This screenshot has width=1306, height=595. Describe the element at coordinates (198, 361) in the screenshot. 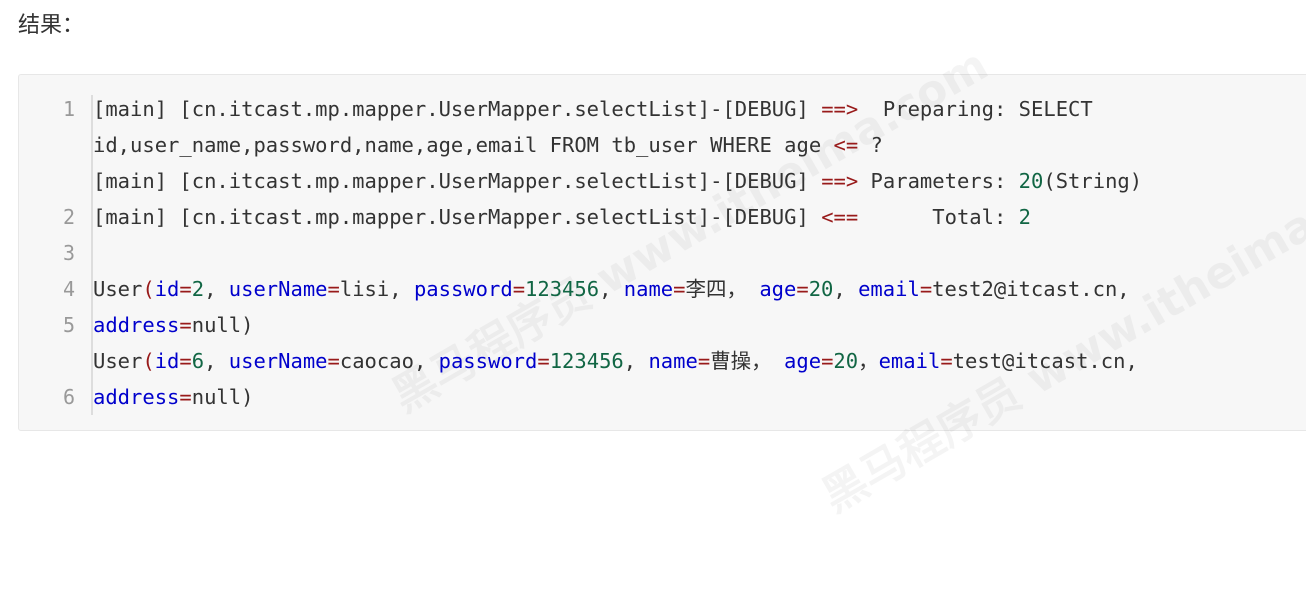

I see `number: 6` at that location.